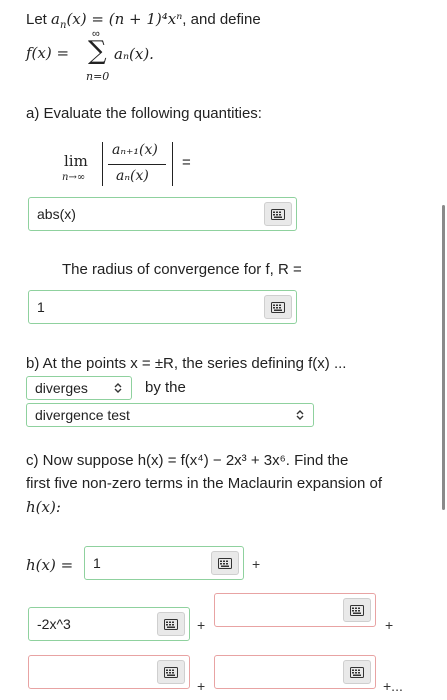  What do you see at coordinates (165, 387) in the screenshot?
I see `by-the-text: by the` at bounding box center [165, 387].